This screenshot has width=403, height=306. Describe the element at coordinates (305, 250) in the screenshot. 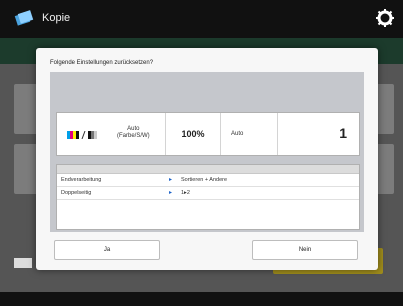

I see `no-button: Nein` at that location.